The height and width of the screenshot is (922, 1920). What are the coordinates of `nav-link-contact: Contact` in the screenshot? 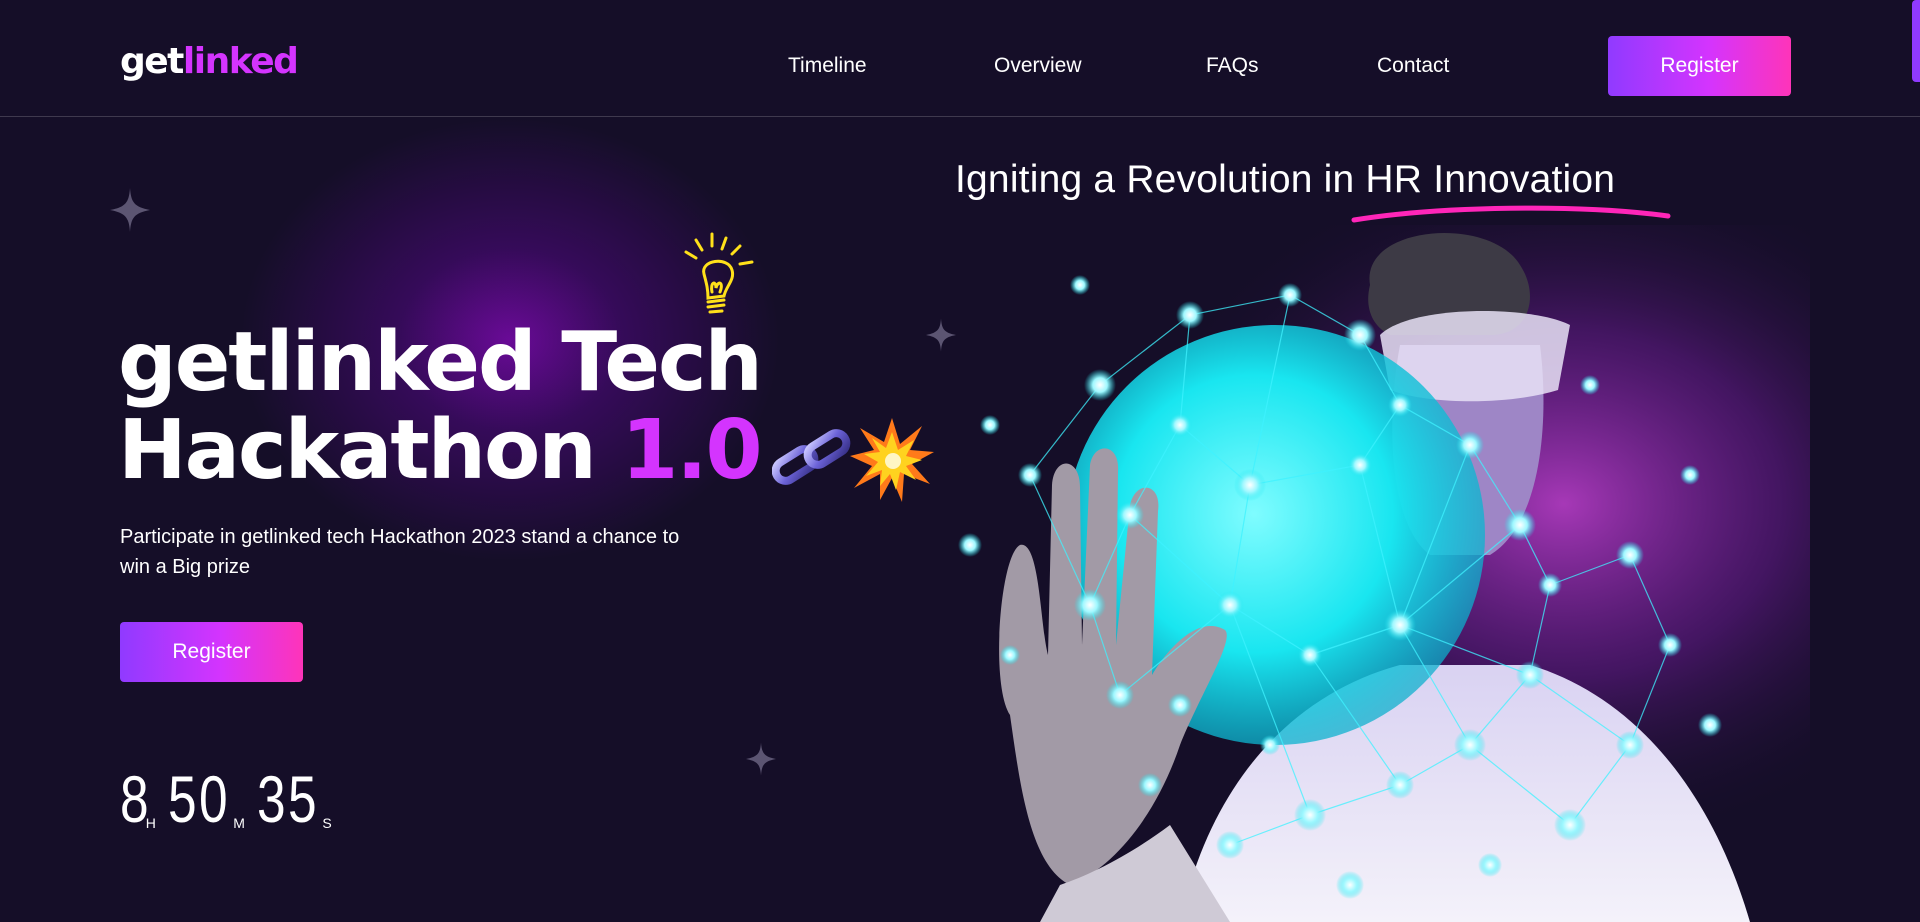 It's located at (1413, 66).